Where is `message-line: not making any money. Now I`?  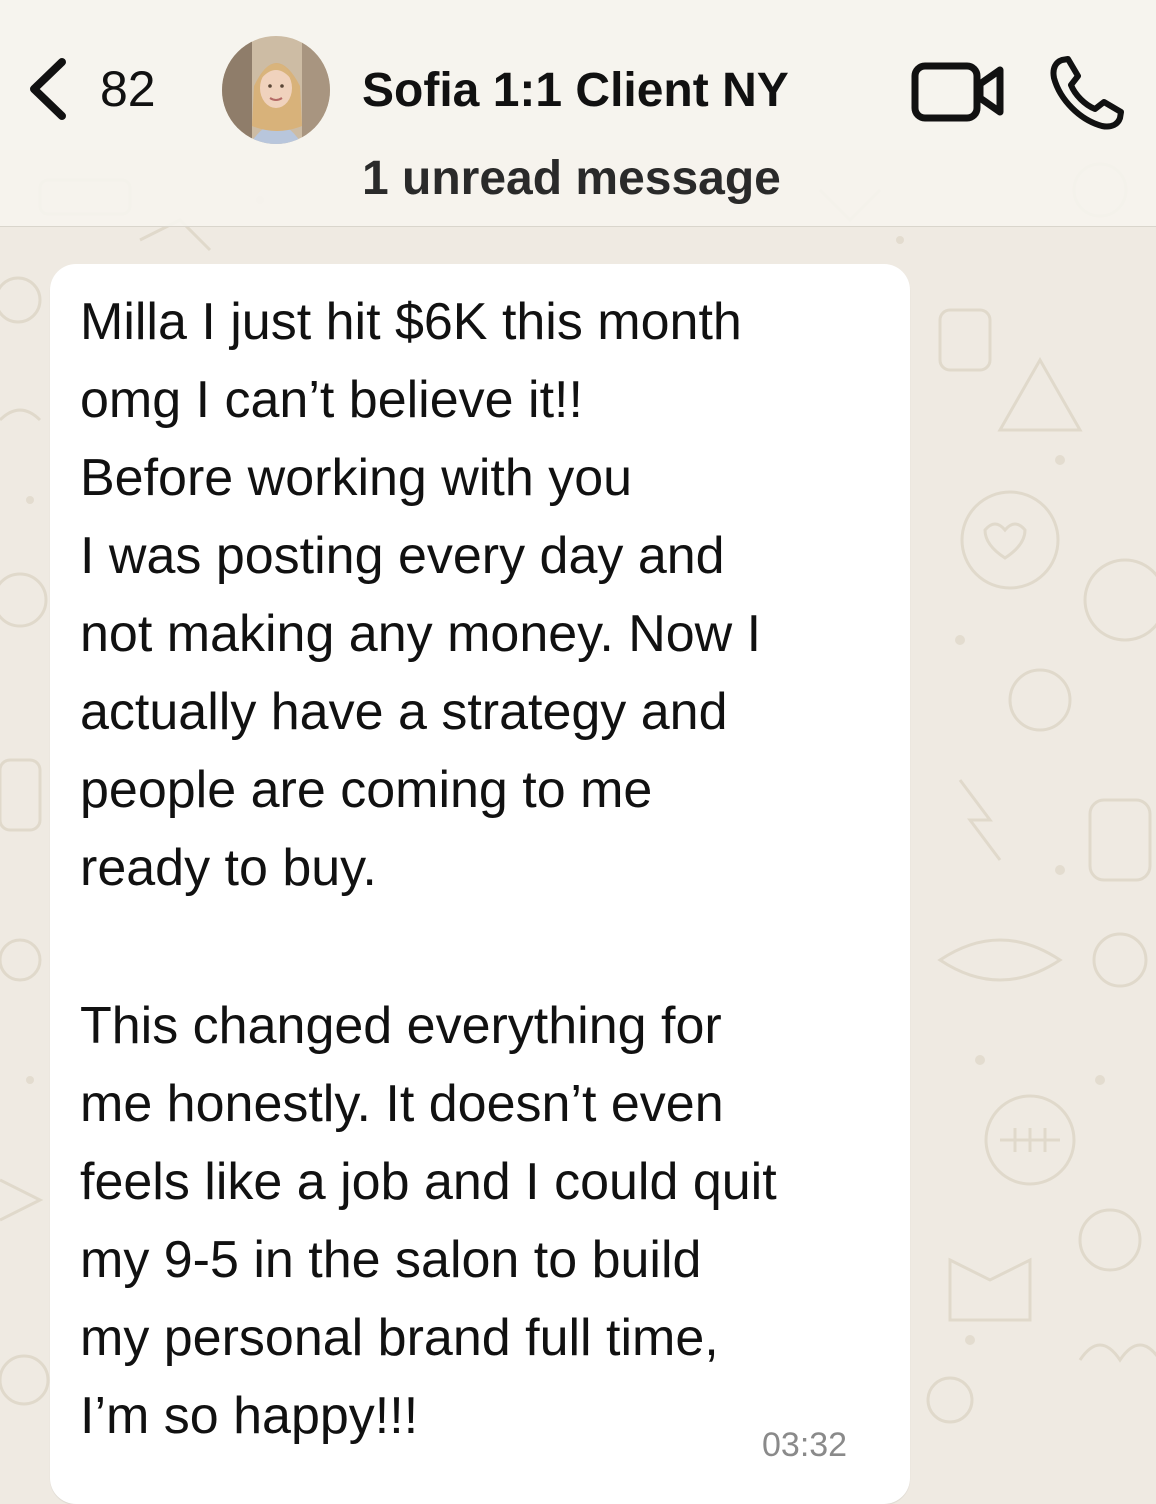 message-line: not making any money. Now I is located at coordinates (421, 634).